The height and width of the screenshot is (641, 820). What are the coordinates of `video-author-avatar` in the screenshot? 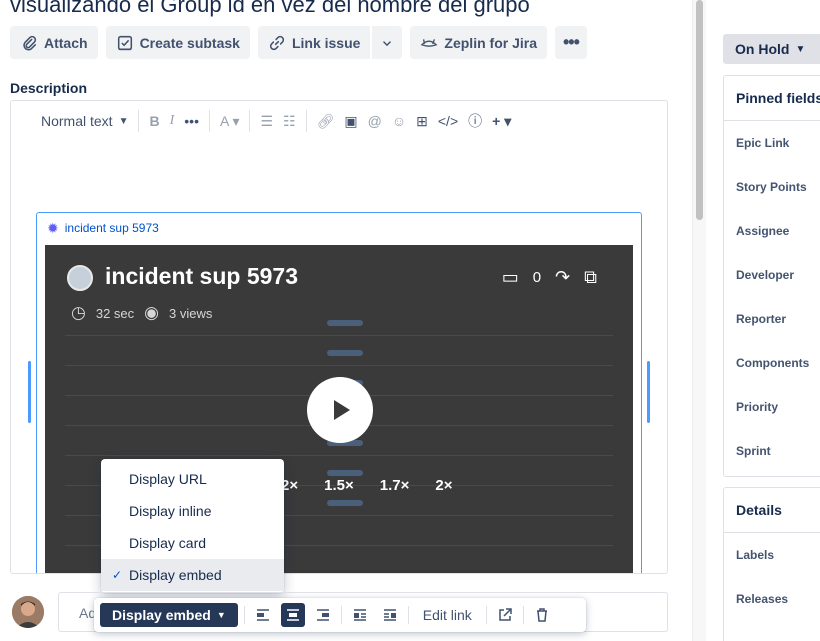 It's located at (80, 278).